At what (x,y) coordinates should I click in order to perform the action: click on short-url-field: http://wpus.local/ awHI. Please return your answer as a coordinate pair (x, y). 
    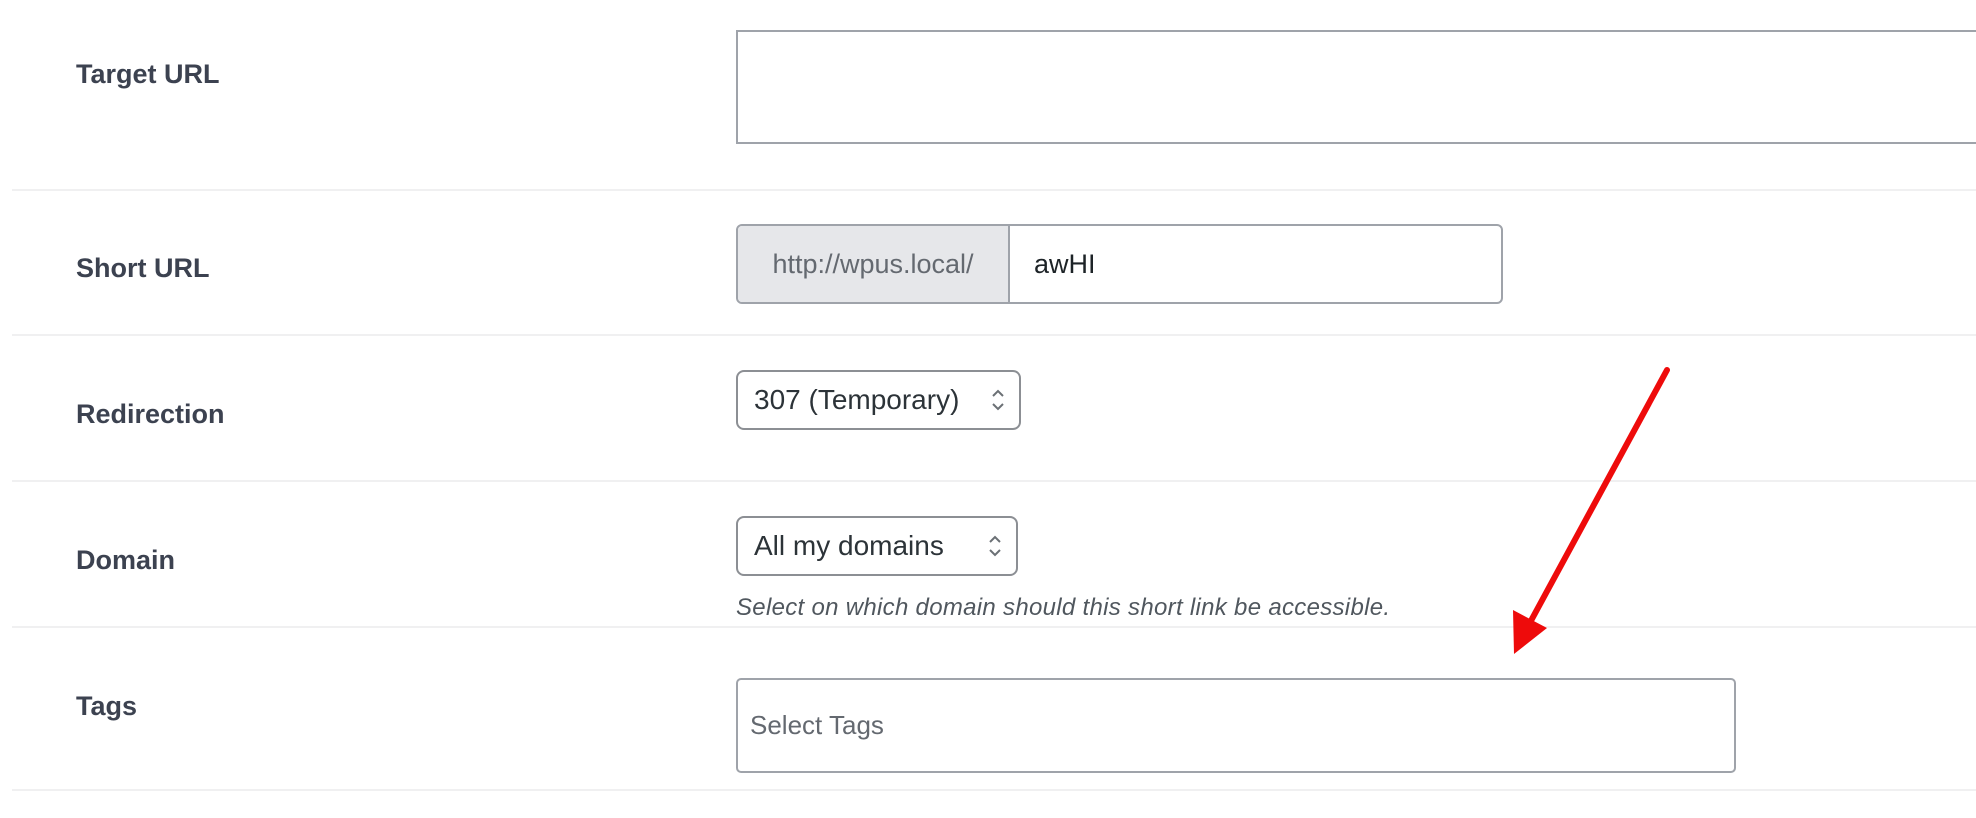
    Looking at the image, I should click on (1119, 264).